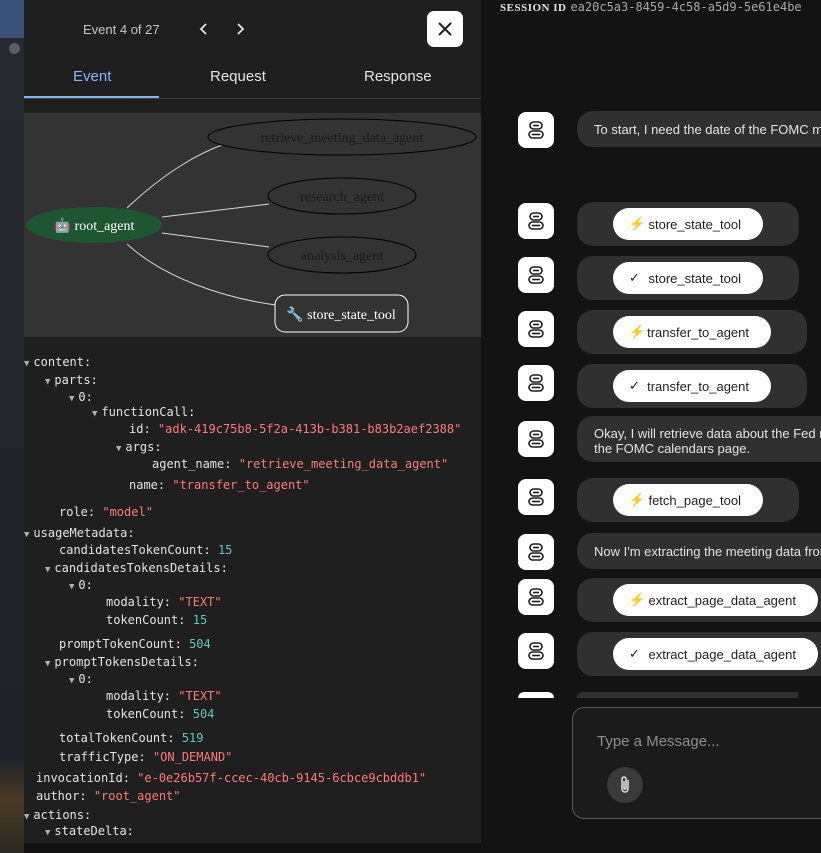  What do you see at coordinates (715, 654) in the screenshot?
I see `tool-call-chip: ✓ extract_page_data_agent` at bounding box center [715, 654].